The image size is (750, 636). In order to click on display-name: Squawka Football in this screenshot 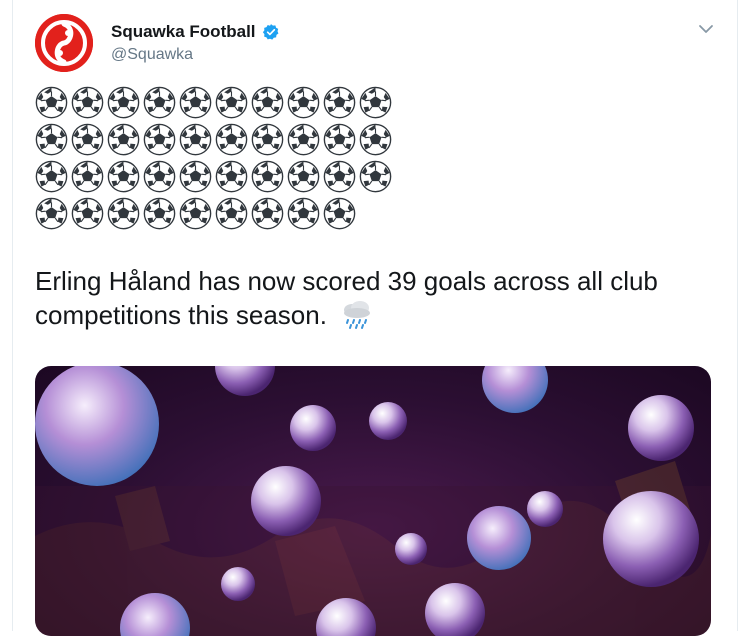, I will do `click(183, 32)`.